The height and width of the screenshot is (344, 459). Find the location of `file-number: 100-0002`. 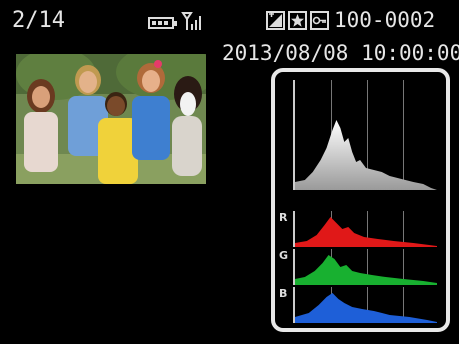

file-number: 100-0002 is located at coordinates (385, 20).